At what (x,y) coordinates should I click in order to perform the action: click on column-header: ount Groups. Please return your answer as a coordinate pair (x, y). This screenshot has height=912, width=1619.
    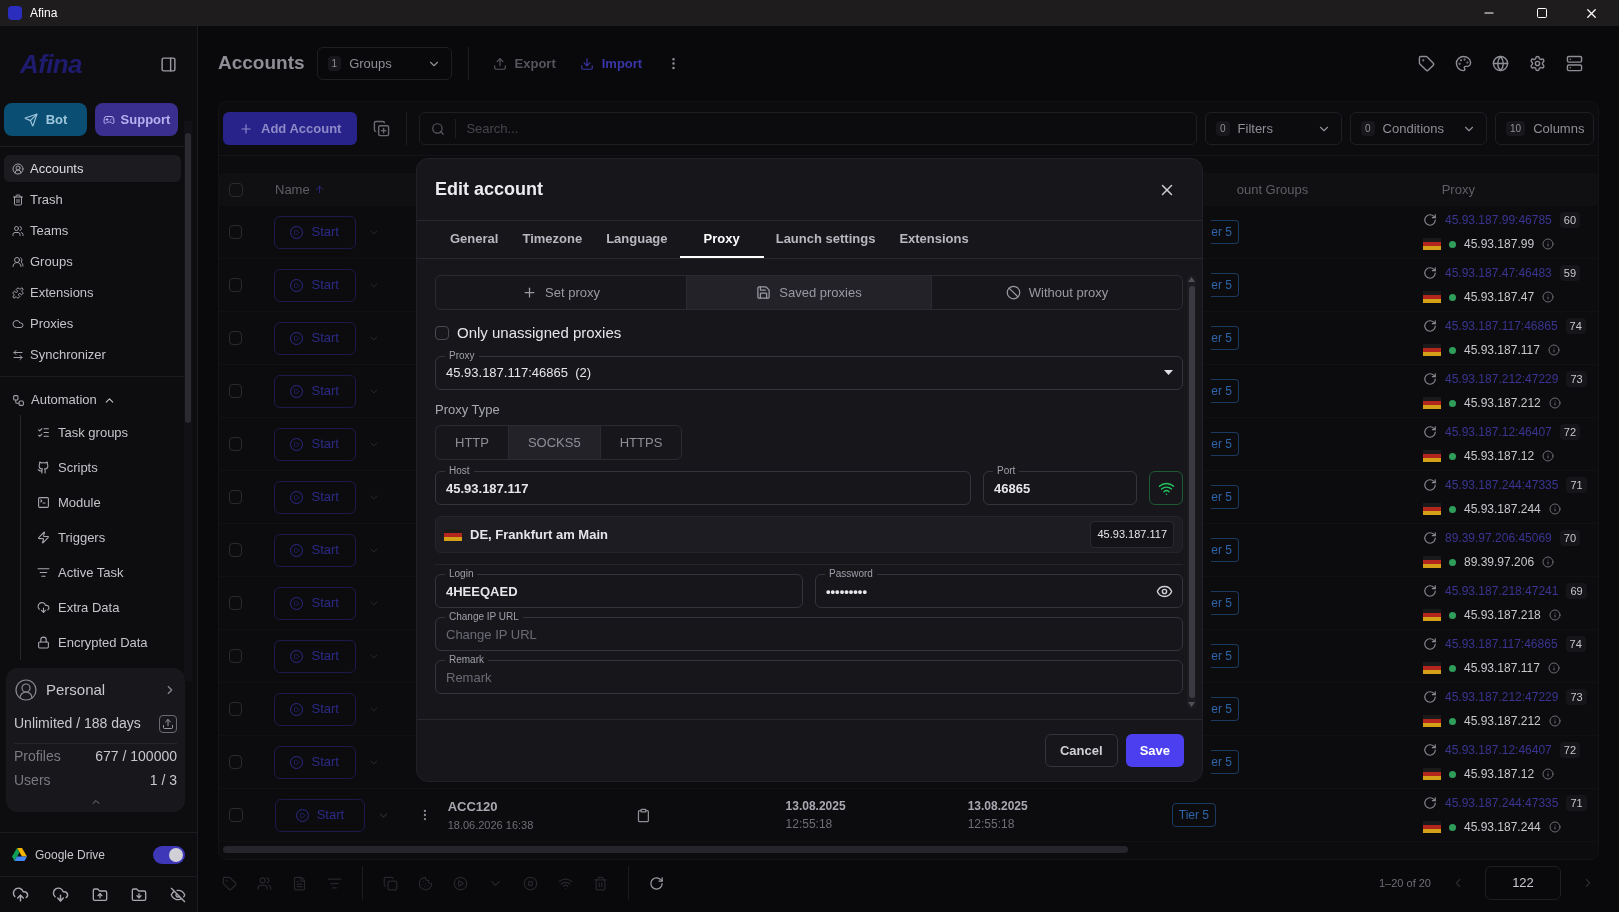
    Looking at the image, I should click on (1339, 189).